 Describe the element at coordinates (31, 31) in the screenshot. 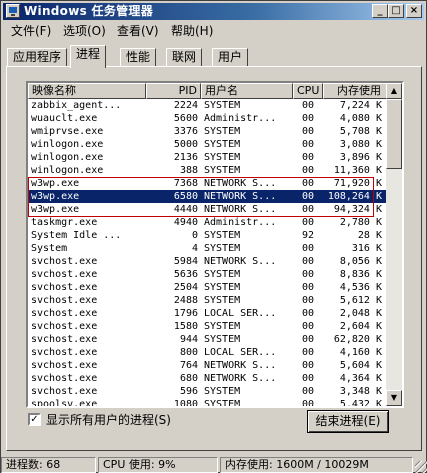

I see `menu-file: 文件(F)` at that location.